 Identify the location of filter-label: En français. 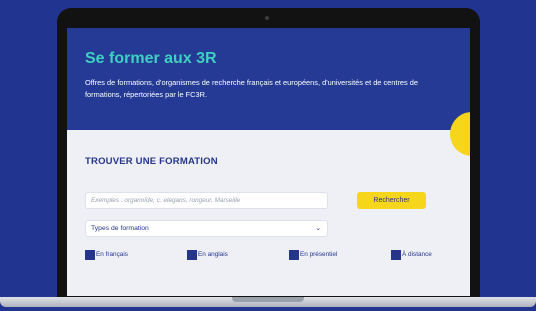
(112, 254).